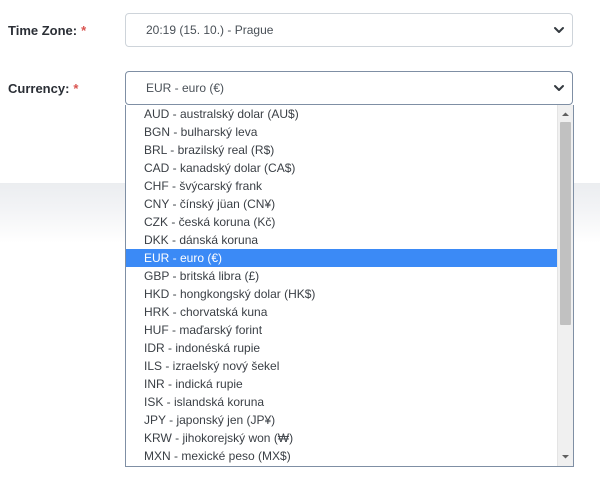 The width and height of the screenshot is (600, 480). Describe the element at coordinates (210, 30) in the screenshot. I see `timezone-select-value: 20:19 (15. 10.) - Prague` at that location.